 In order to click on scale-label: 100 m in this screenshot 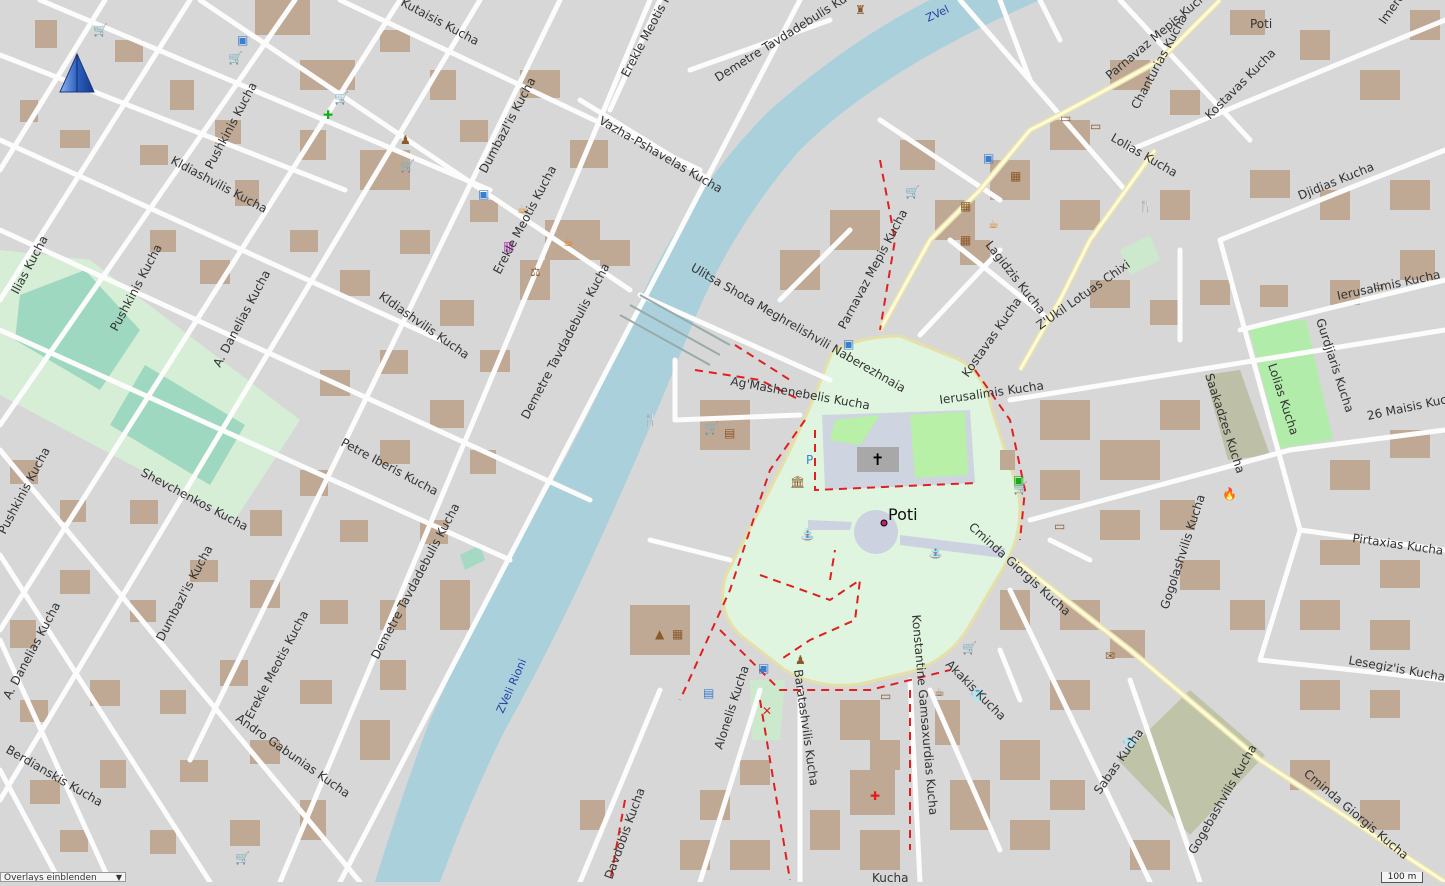, I will do `click(1402, 877)`.